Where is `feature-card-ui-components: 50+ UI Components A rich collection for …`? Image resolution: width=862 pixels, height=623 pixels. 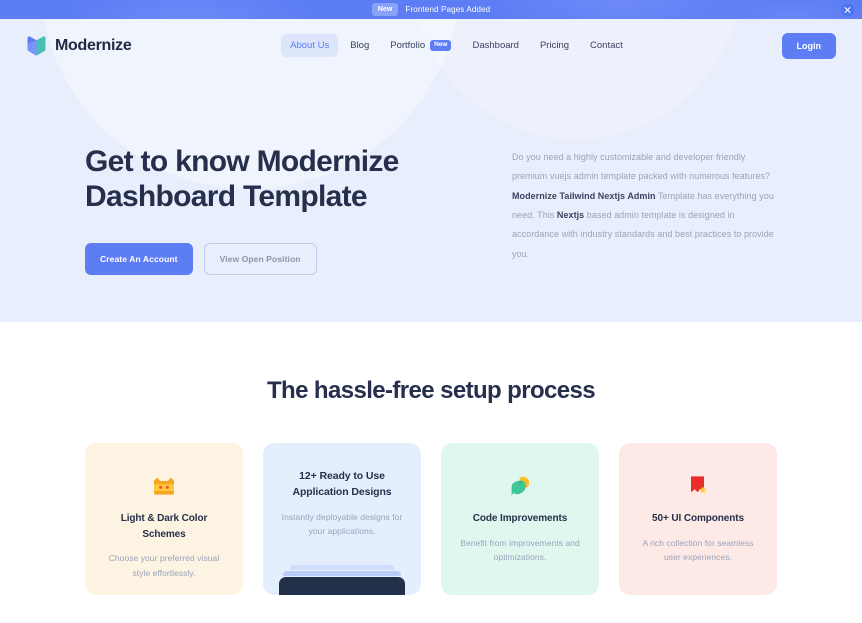 feature-card-ui-components: 50+ UI Components A rich collection for … is located at coordinates (698, 519).